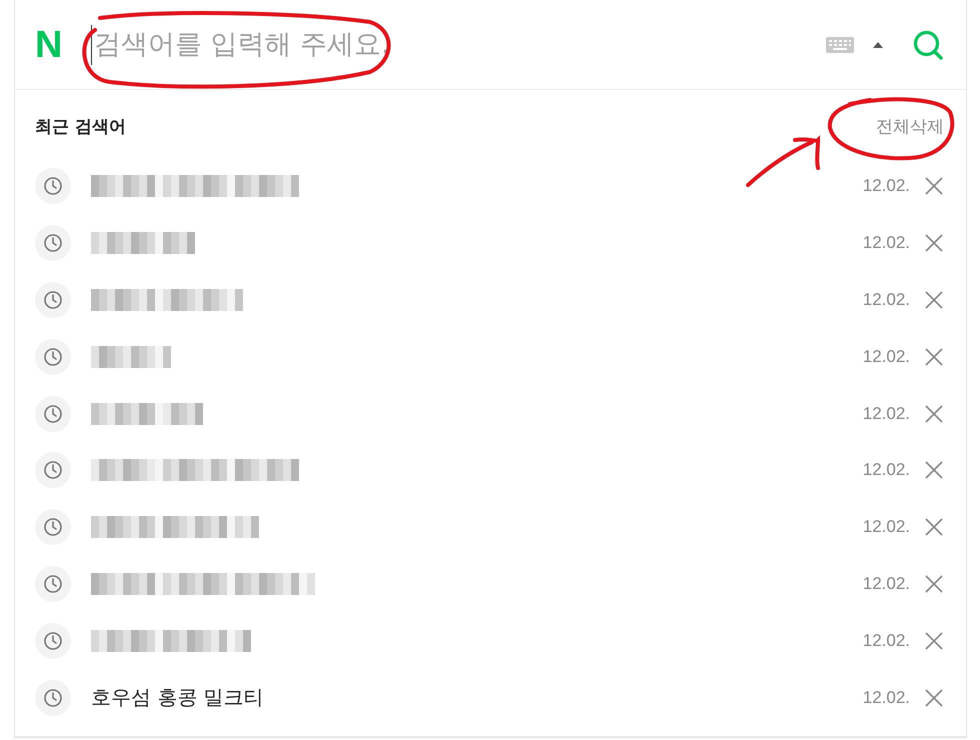  What do you see at coordinates (177, 698) in the screenshot?
I see `search-term: 호우섬 홍콩 밀크티` at bounding box center [177, 698].